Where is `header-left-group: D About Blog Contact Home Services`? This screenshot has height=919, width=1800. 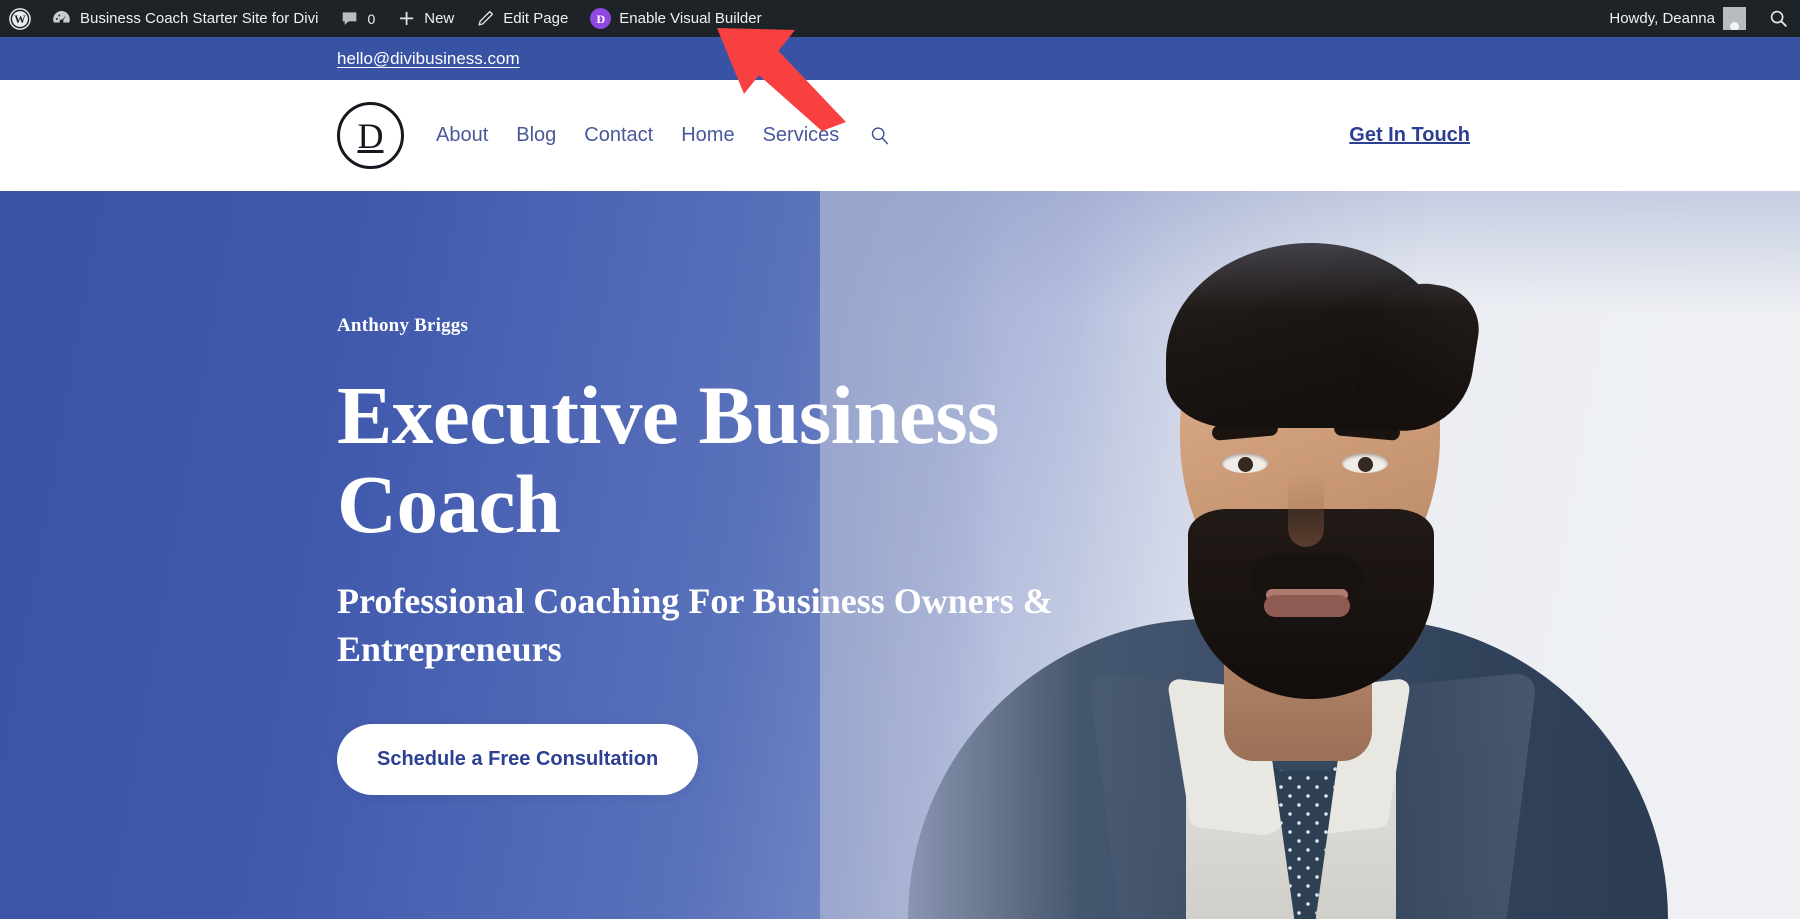
header-left-group: D About Blog Contact Home Services is located at coordinates (445, 135).